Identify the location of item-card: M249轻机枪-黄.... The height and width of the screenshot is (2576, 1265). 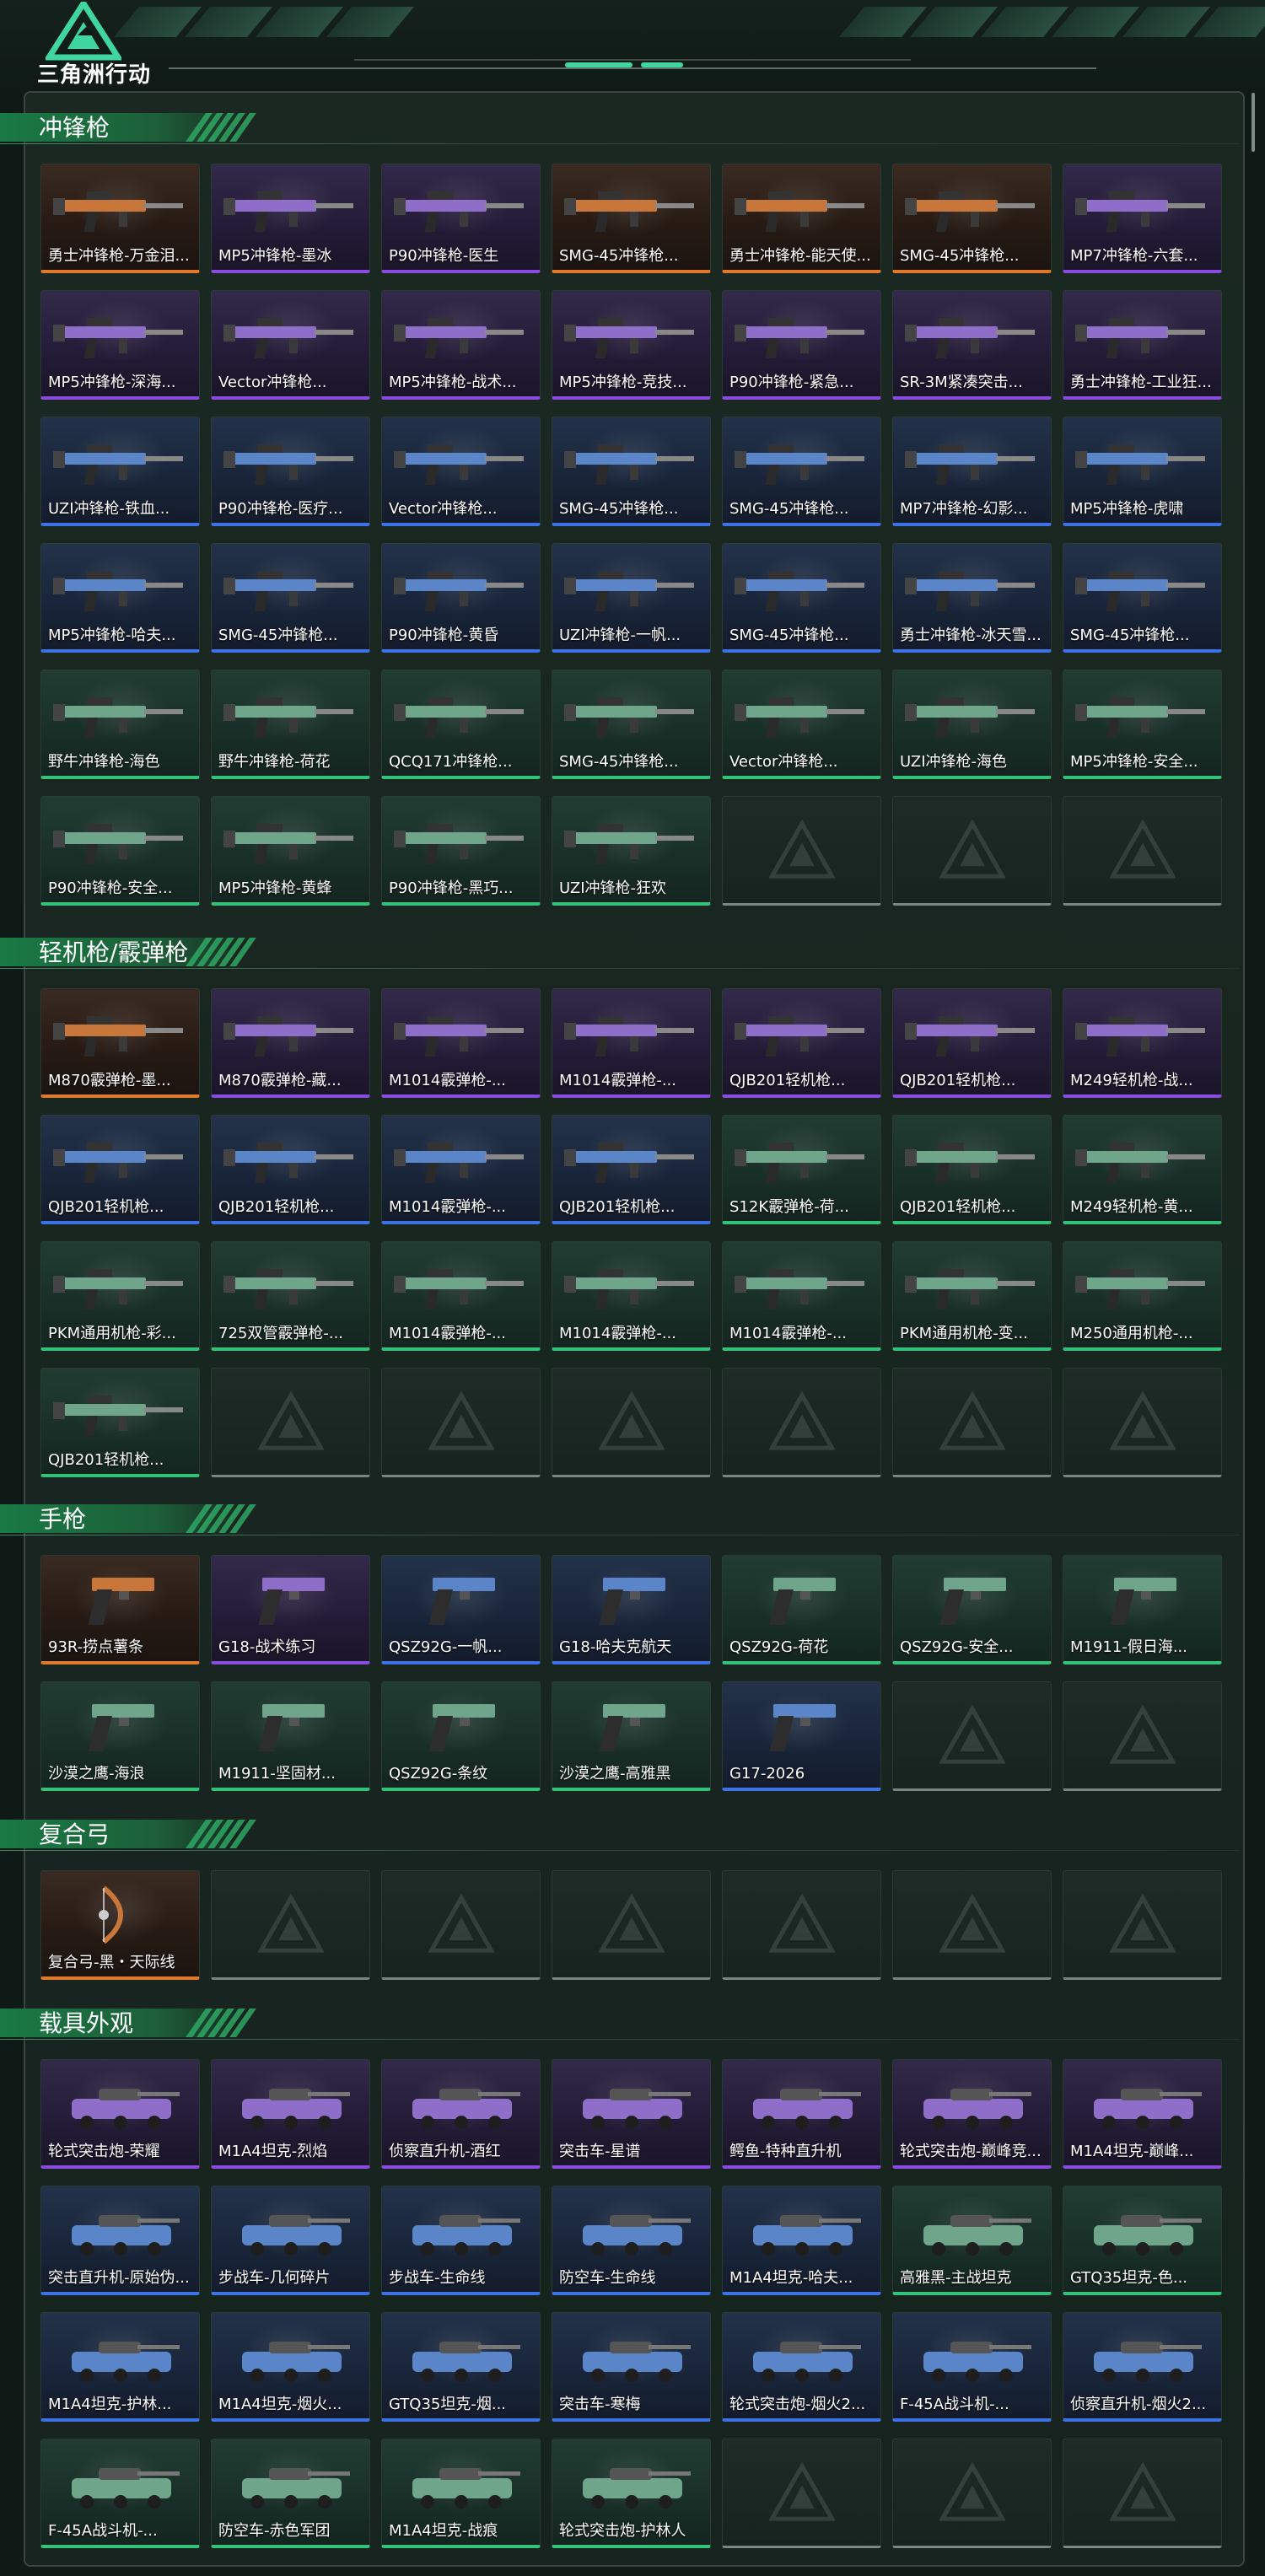
(1142, 1169).